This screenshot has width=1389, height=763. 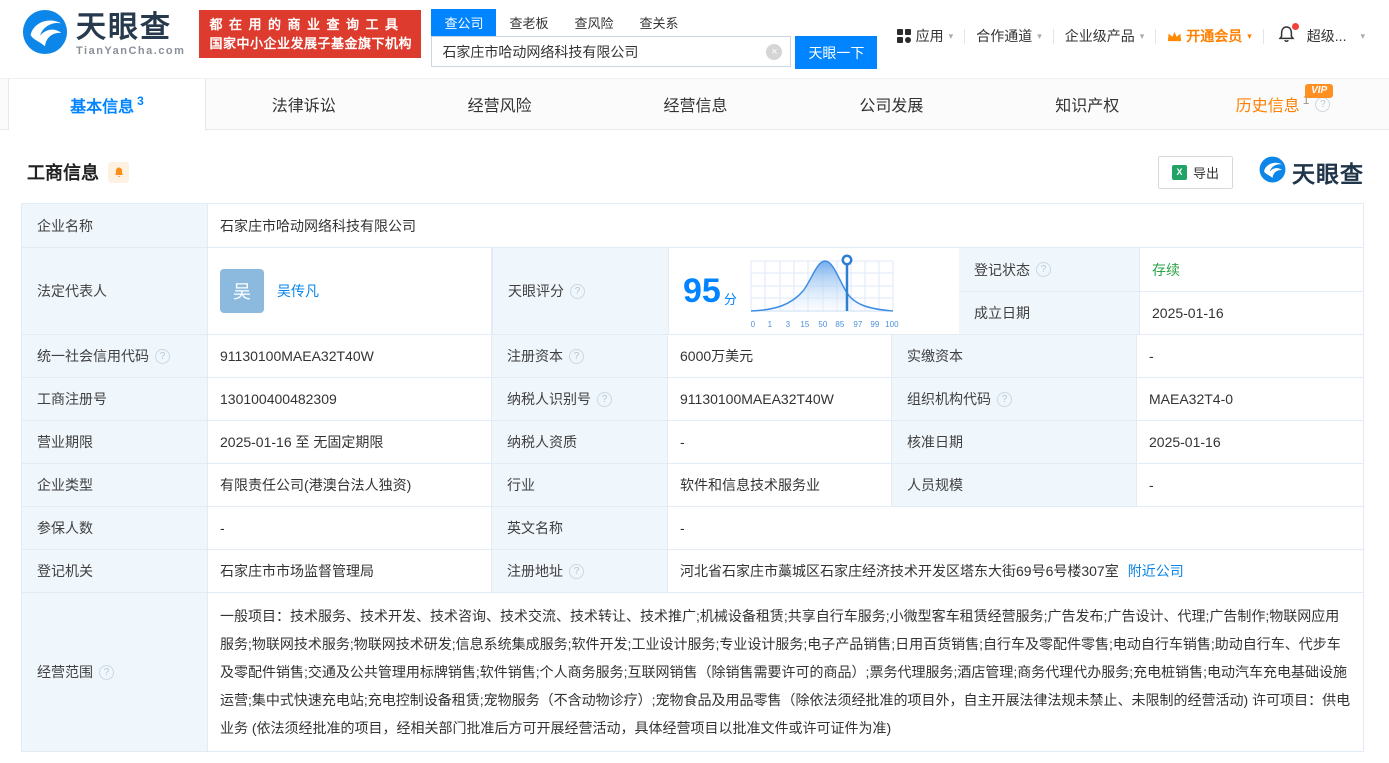 I want to click on nav-open-vip: 开通会员 ▾, so click(x=1209, y=36).